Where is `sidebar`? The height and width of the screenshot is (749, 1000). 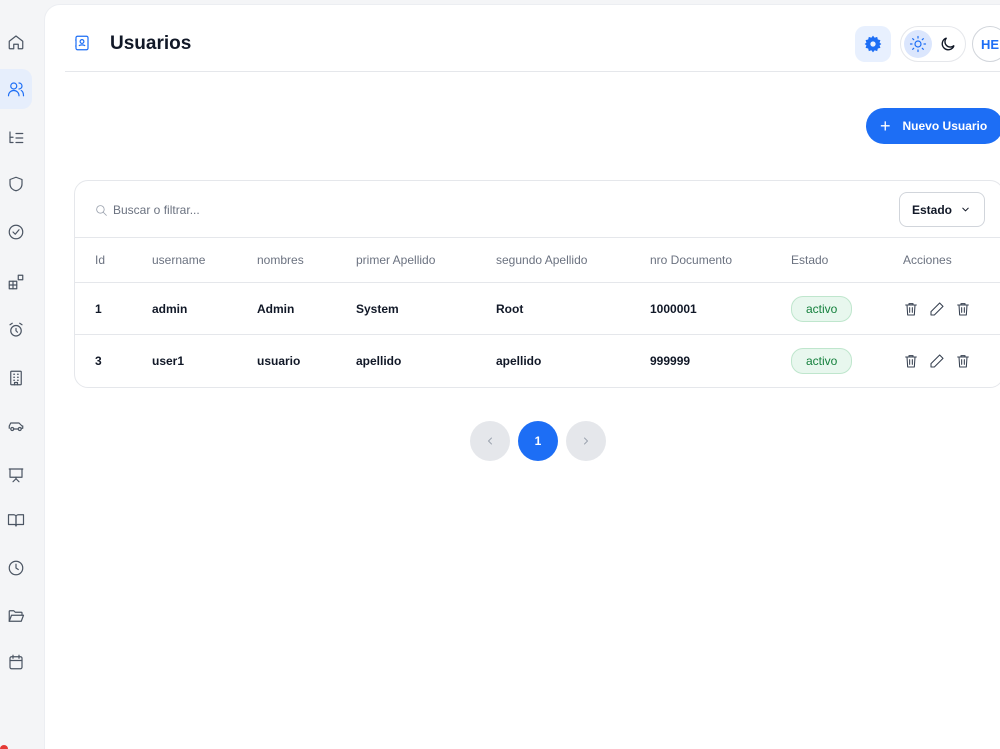
sidebar is located at coordinates (22, 374).